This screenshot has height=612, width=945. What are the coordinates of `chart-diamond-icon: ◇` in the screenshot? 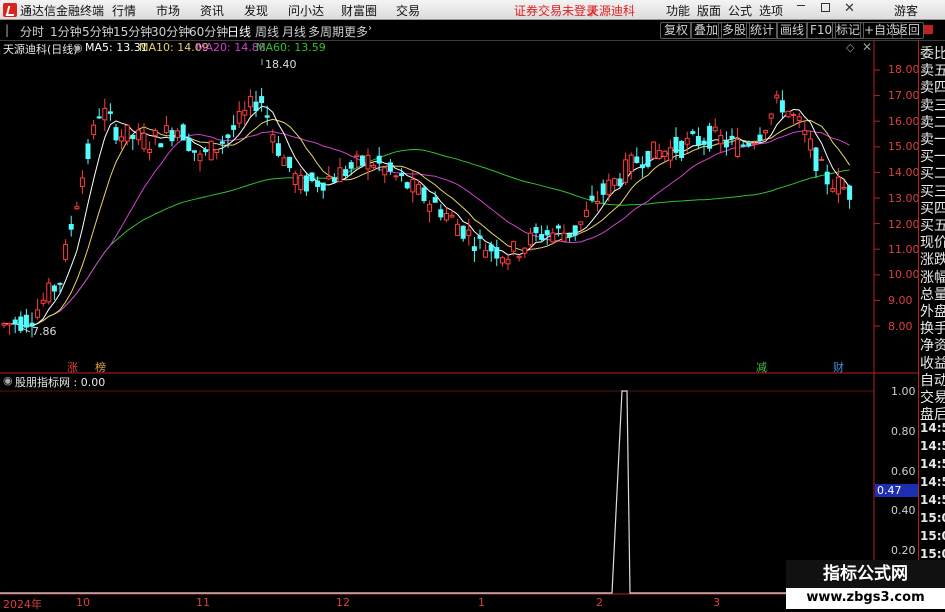 It's located at (850, 47).